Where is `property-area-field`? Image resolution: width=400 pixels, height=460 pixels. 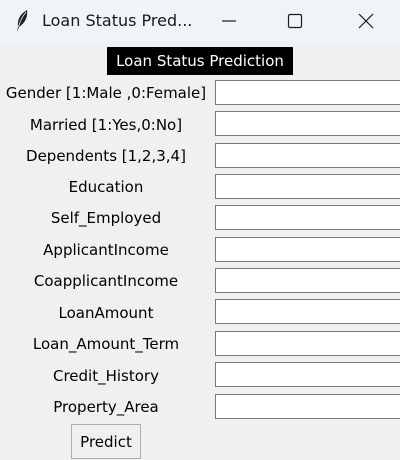
property-area-field is located at coordinates (307, 406).